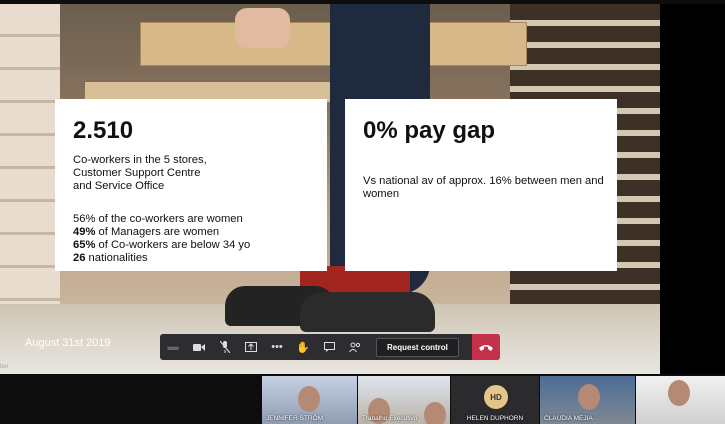  Describe the element at coordinates (355, 347) in the screenshot. I see `participants-icon` at that location.